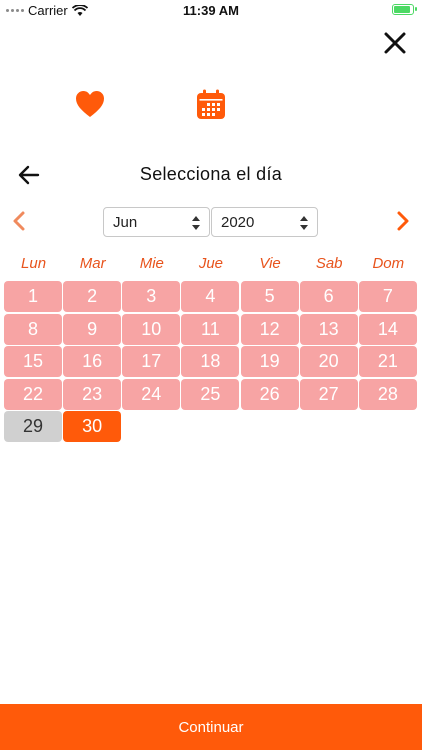  I want to click on calendar-day: 4, so click(210, 296).